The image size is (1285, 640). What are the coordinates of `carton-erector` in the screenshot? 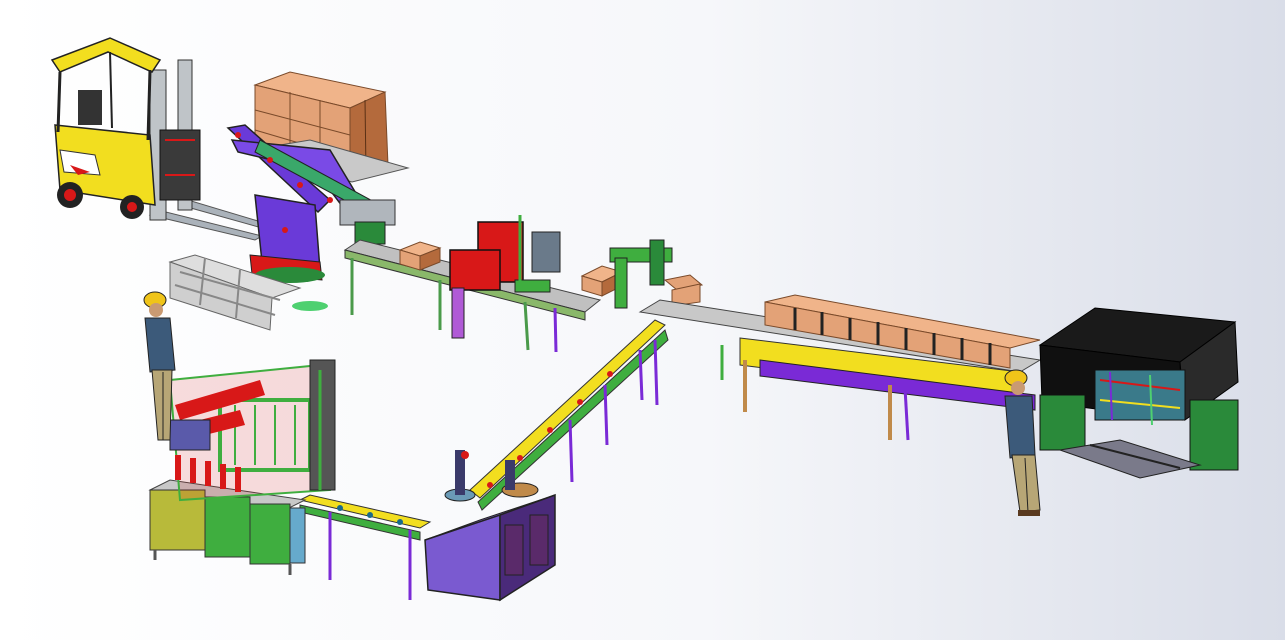 It's located at (1138, 393).